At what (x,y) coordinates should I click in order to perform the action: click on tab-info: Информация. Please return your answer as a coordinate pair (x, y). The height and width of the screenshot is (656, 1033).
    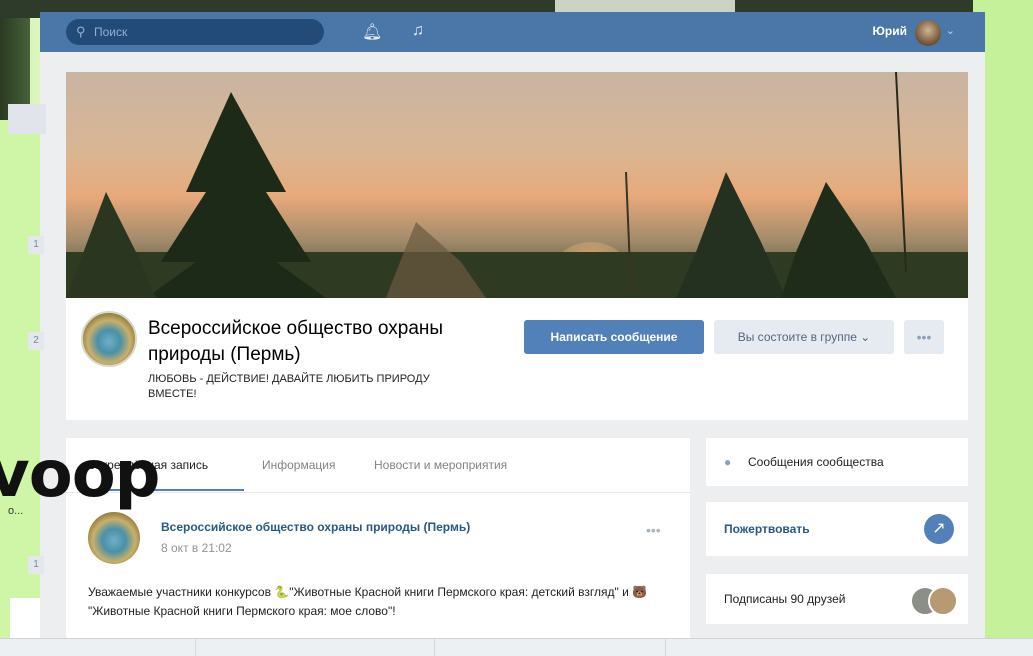
    Looking at the image, I should click on (298, 465).